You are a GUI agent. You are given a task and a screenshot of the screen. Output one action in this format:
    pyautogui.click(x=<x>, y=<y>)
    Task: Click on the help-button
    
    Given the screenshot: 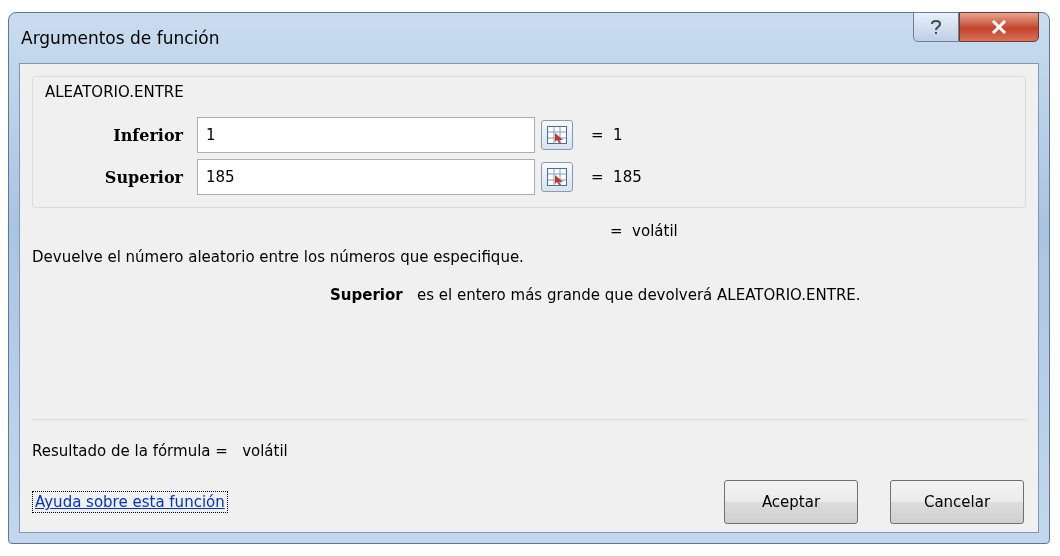 What is the action you would take?
    pyautogui.click(x=936, y=27)
    